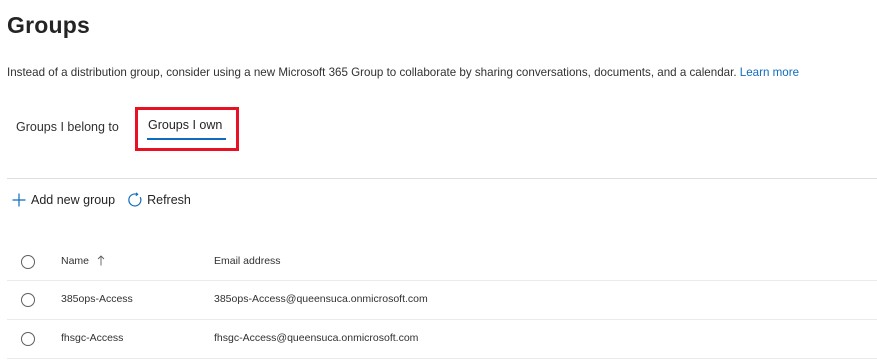  Describe the element at coordinates (97, 299) in the screenshot. I see `group-name: 385ops-Access` at that location.